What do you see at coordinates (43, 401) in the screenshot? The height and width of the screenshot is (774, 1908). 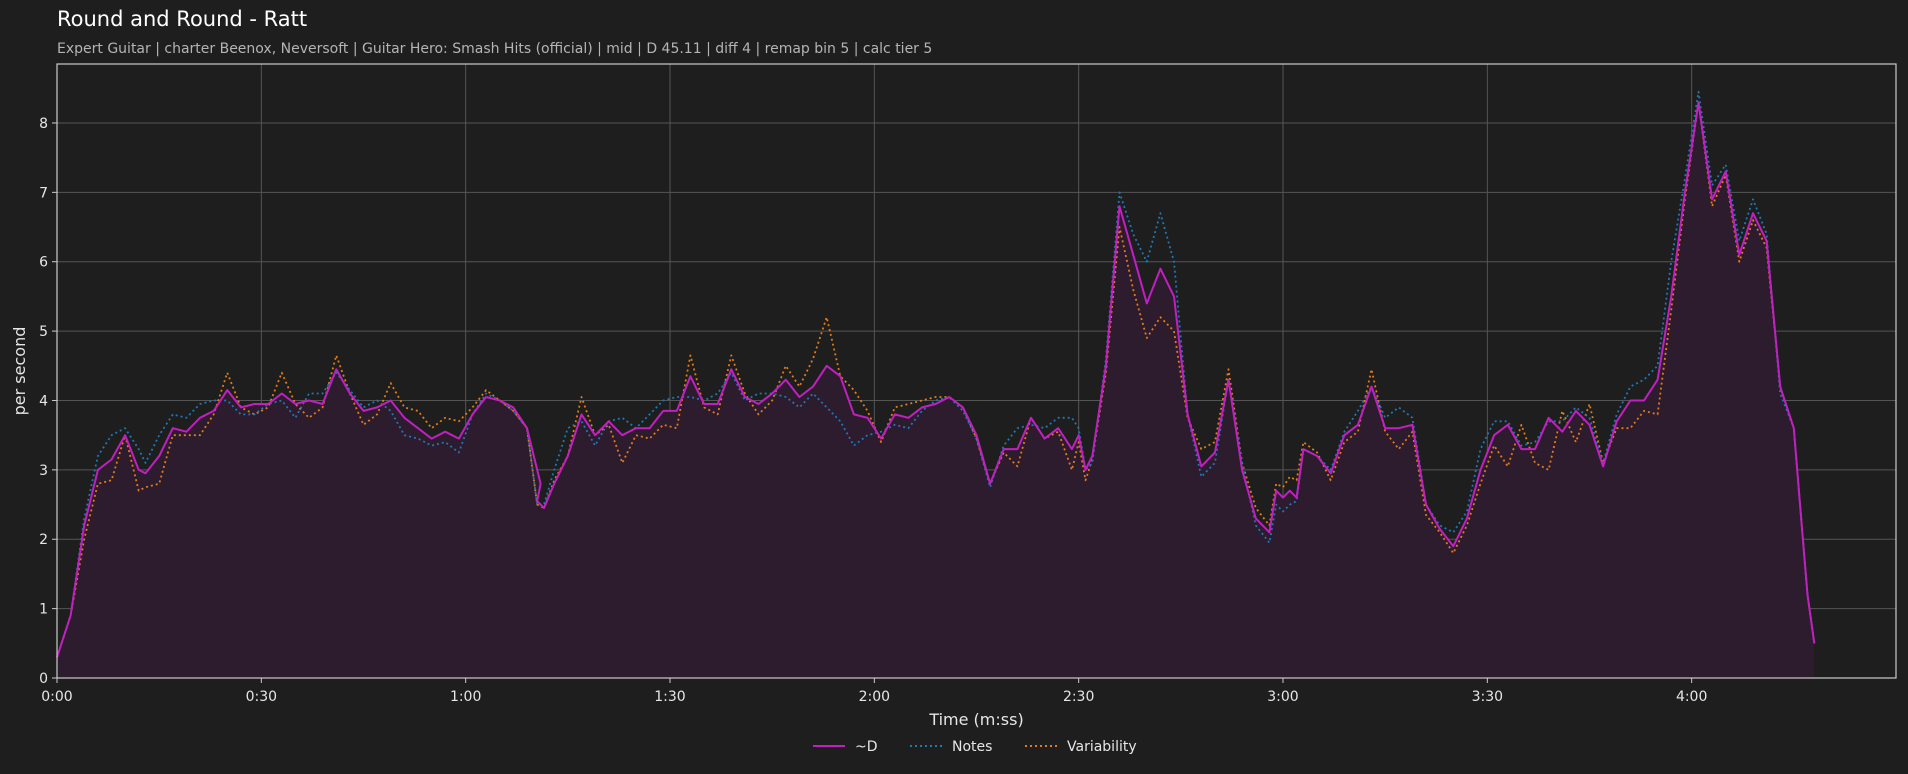 I see `y-tick-label: 4` at bounding box center [43, 401].